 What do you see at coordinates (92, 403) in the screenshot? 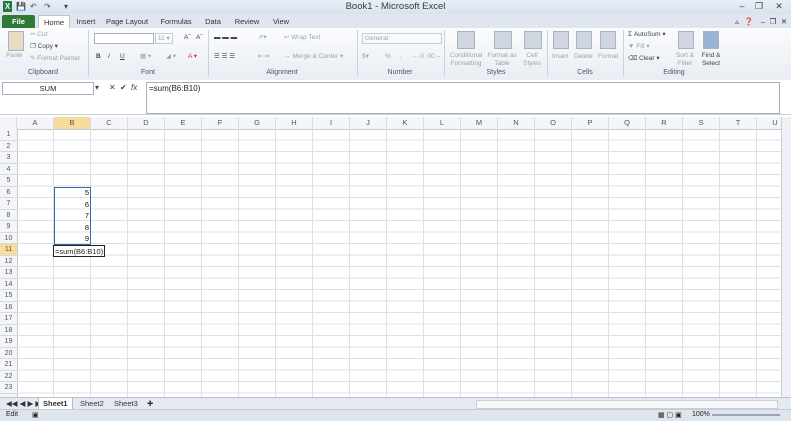
I see `sheet-tab-2: Sheet2` at bounding box center [92, 403].